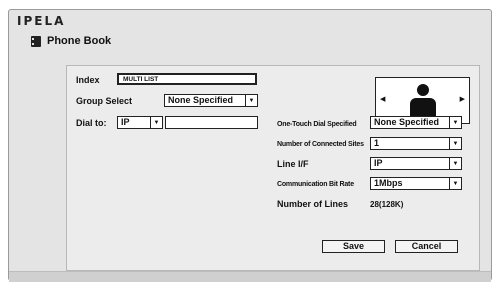 The width and height of the screenshot is (501, 285). I want to click on cancel-button: Cancel, so click(426, 246).